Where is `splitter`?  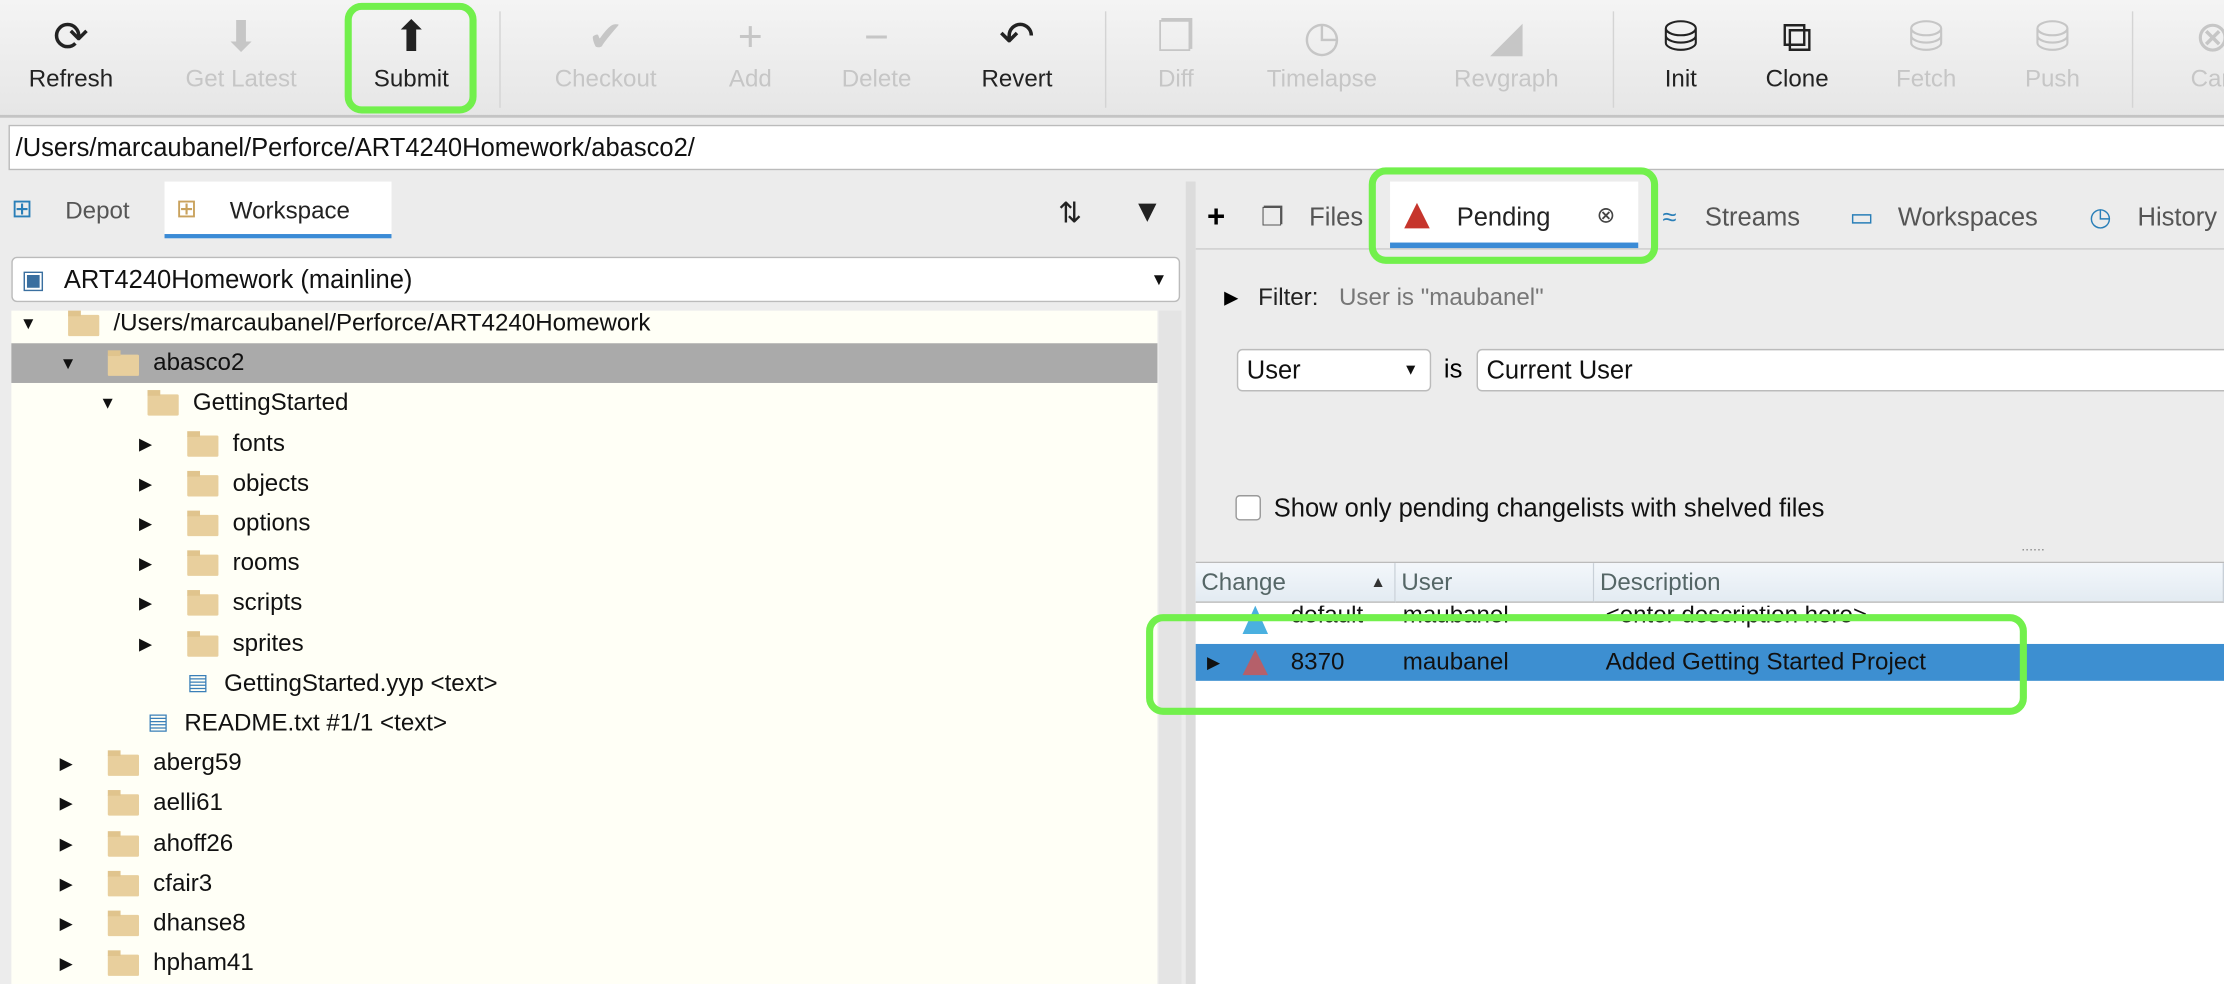
splitter is located at coordinates (1190, 582).